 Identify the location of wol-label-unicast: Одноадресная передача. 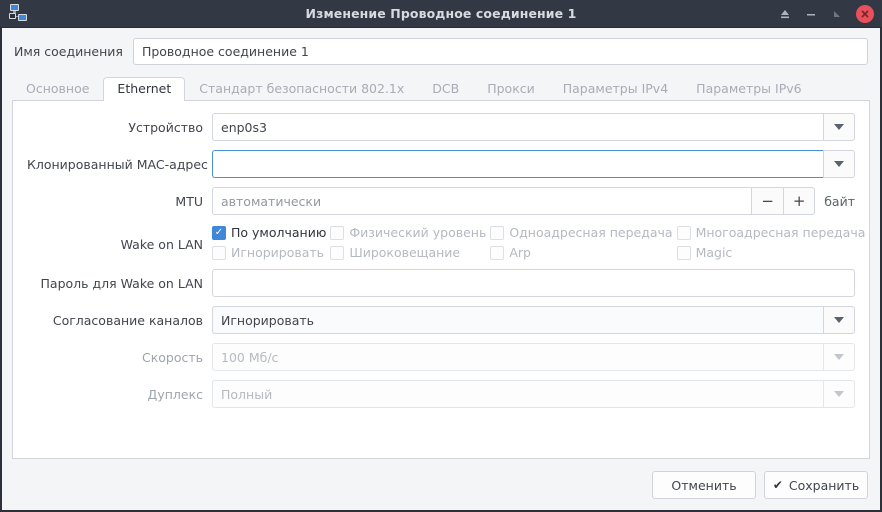
(591, 232).